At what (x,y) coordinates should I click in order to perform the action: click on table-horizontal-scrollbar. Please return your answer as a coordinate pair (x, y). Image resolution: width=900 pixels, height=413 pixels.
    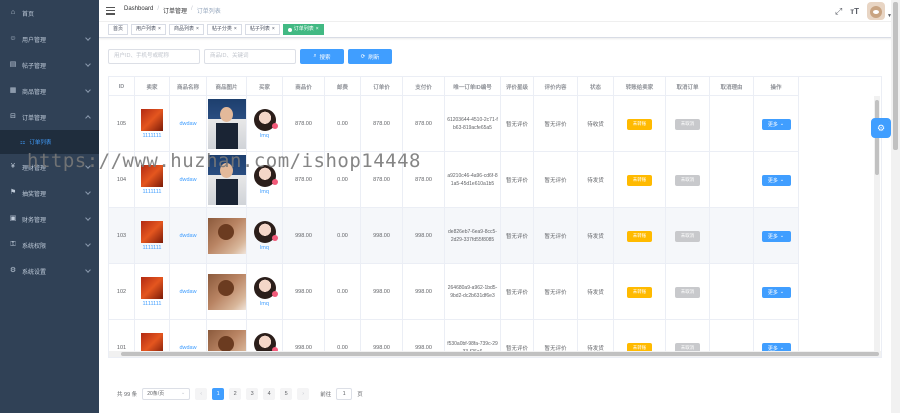
    Looking at the image, I should click on (495, 354).